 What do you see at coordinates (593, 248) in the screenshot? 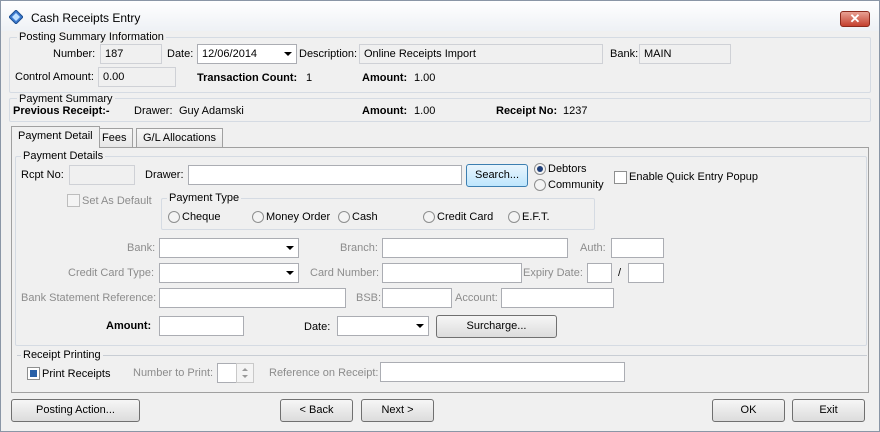
I see `auth-label: Auth:` at bounding box center [593, 248].